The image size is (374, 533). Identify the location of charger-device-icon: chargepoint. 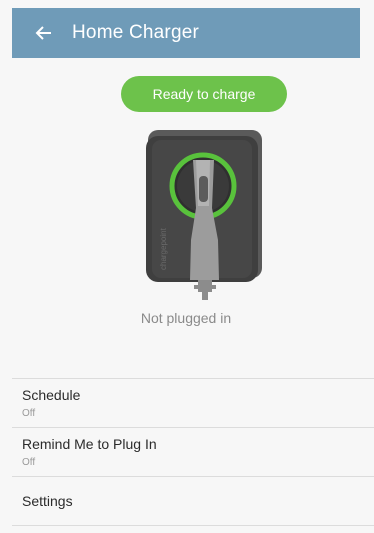
(204, 215).